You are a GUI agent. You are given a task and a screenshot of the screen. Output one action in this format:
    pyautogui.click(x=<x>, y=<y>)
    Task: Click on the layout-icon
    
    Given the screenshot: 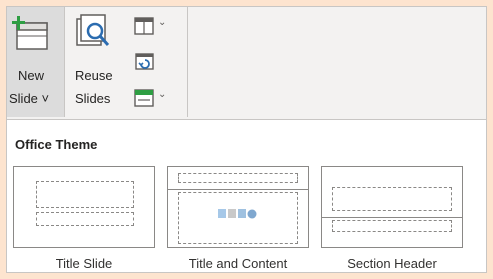 What is the action you would take?
    pyautogui.click(x=144, y=26)
    